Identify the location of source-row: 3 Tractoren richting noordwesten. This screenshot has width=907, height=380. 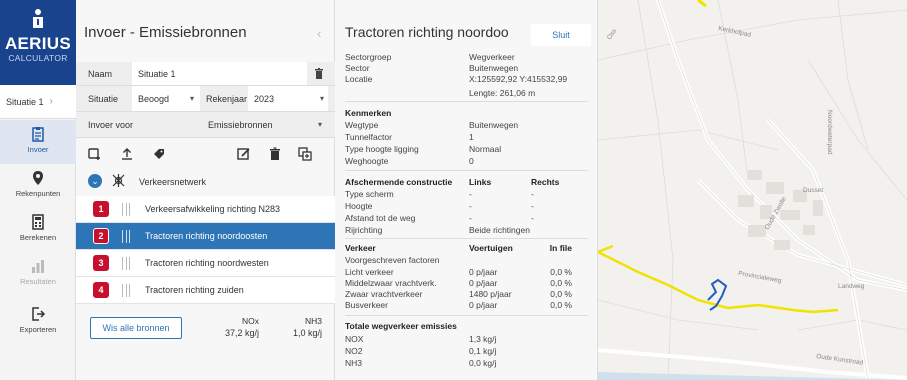
(205, 263).